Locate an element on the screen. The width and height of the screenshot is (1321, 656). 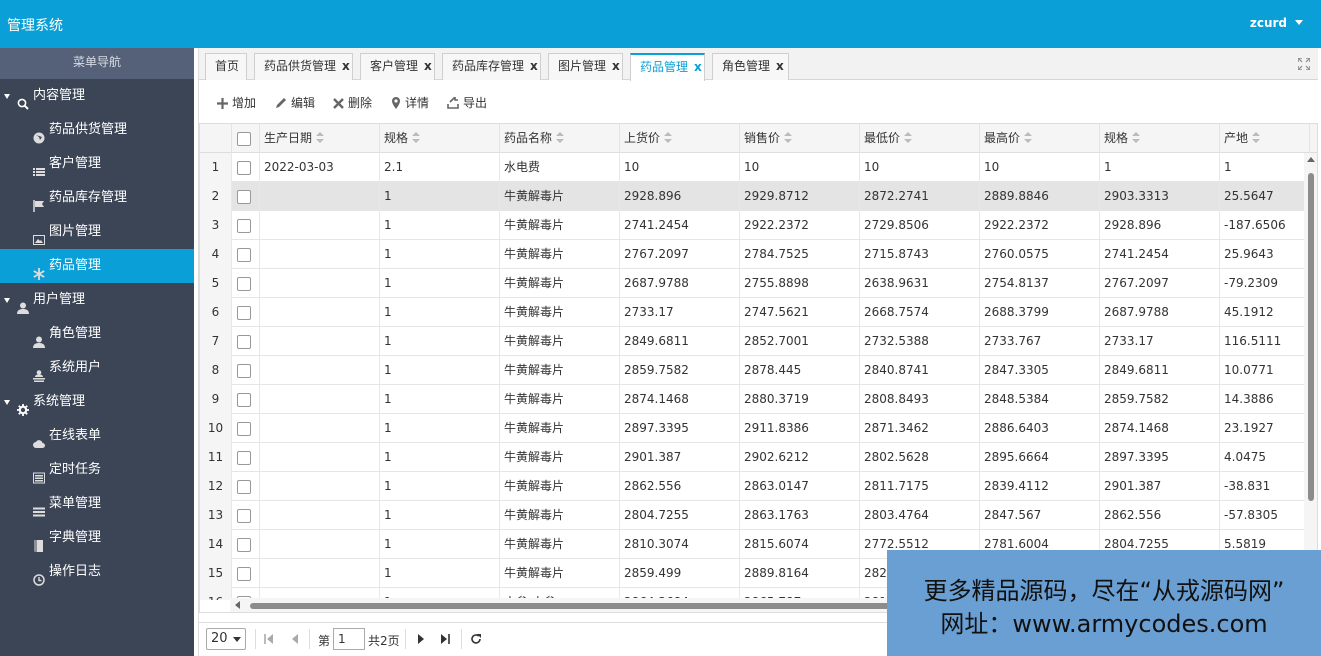
sidebar-item-2-1: 定时任务 is located at coordinates (97, 470).